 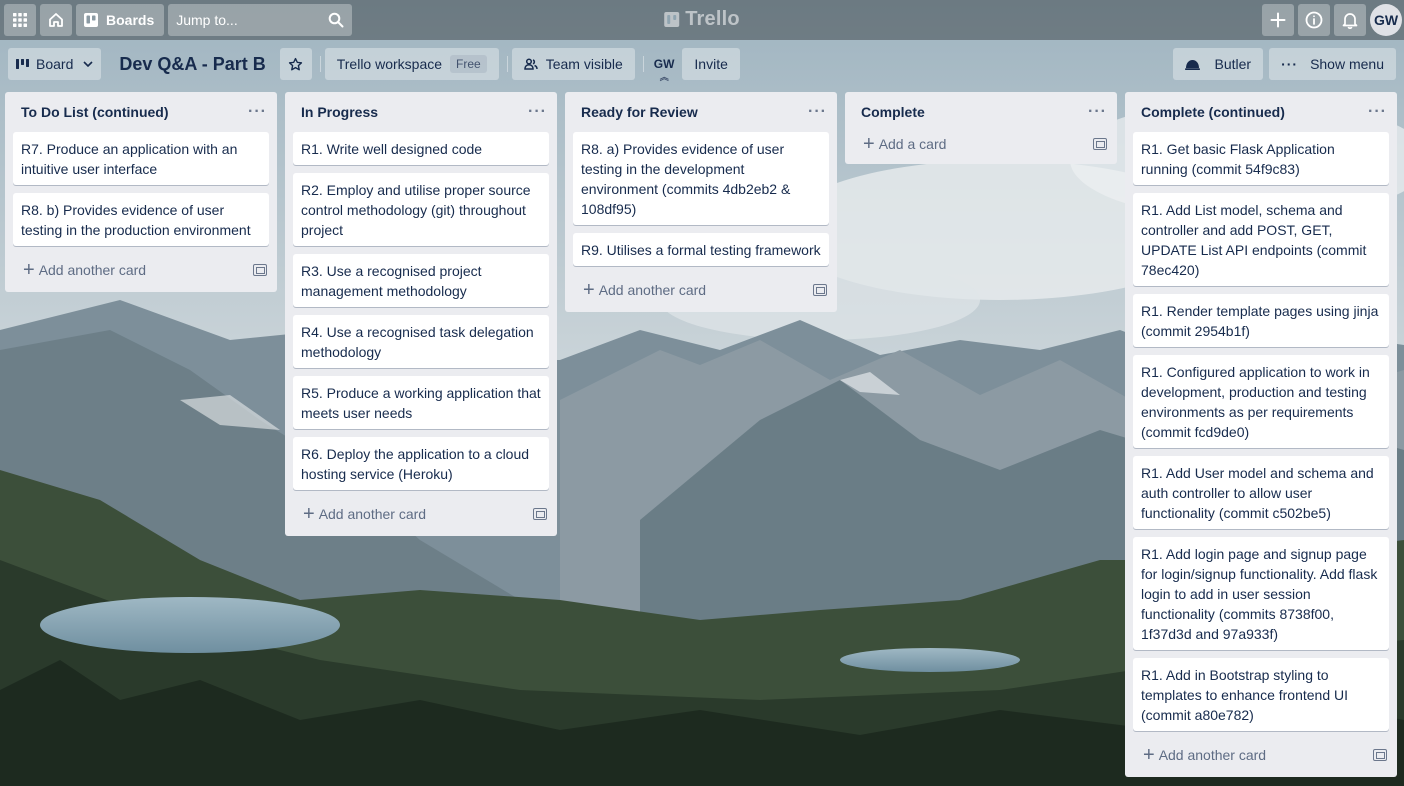 I want to click on invite-label: Invite, so click(x=711, y=64).